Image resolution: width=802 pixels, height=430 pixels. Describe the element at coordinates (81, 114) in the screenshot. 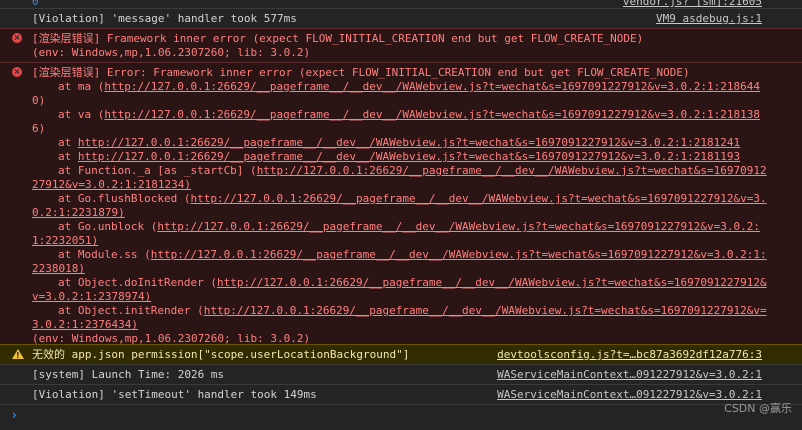

I see `stack-frame-fn: at va (` at that location.